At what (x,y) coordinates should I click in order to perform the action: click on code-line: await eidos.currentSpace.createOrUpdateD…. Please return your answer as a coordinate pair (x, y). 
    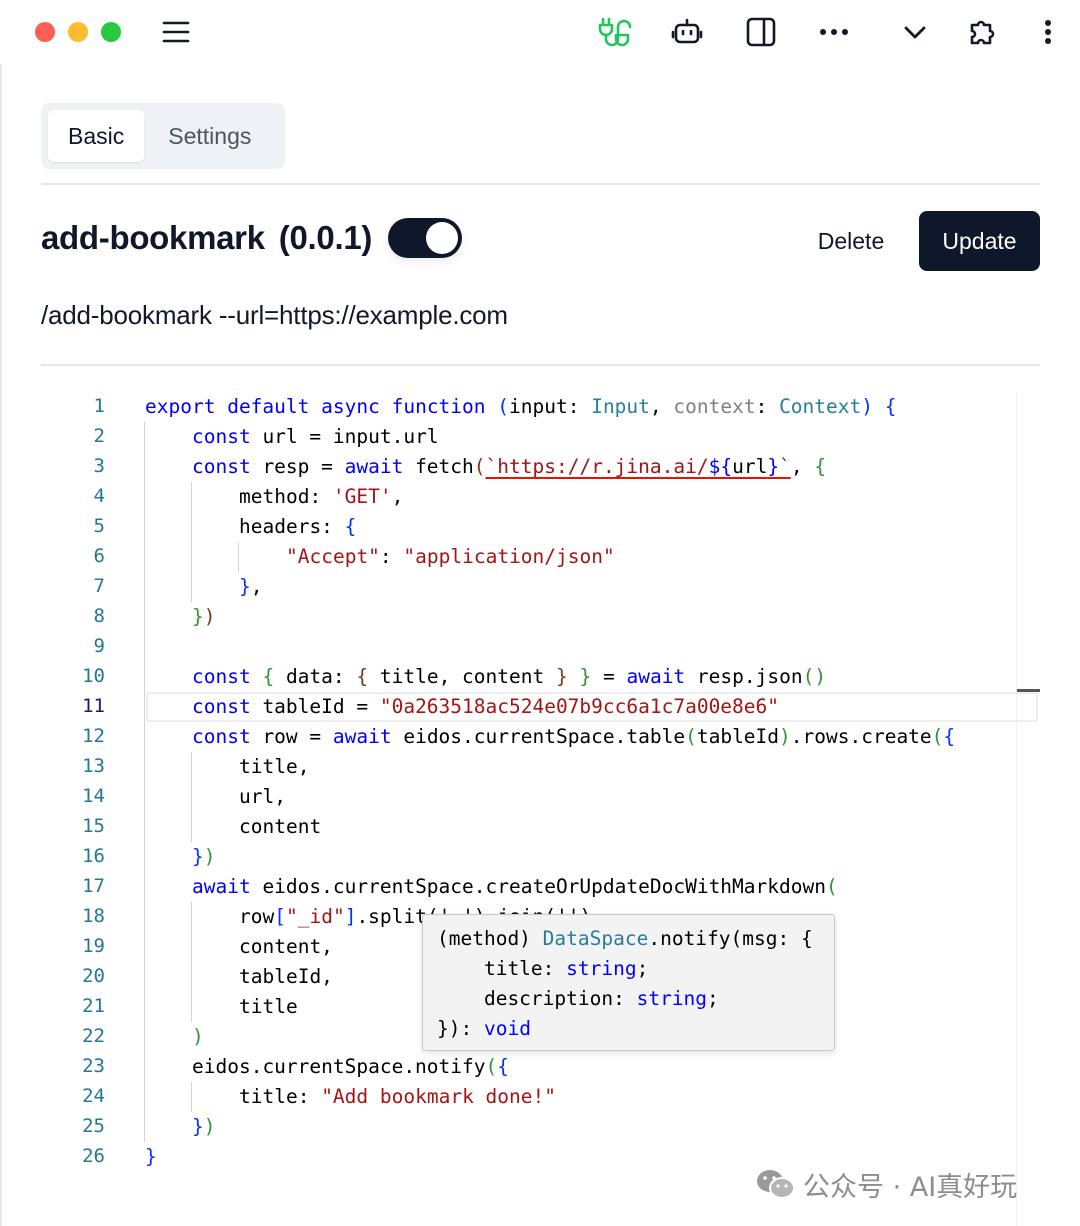
    Looking at the image, I should click on (515, 887).